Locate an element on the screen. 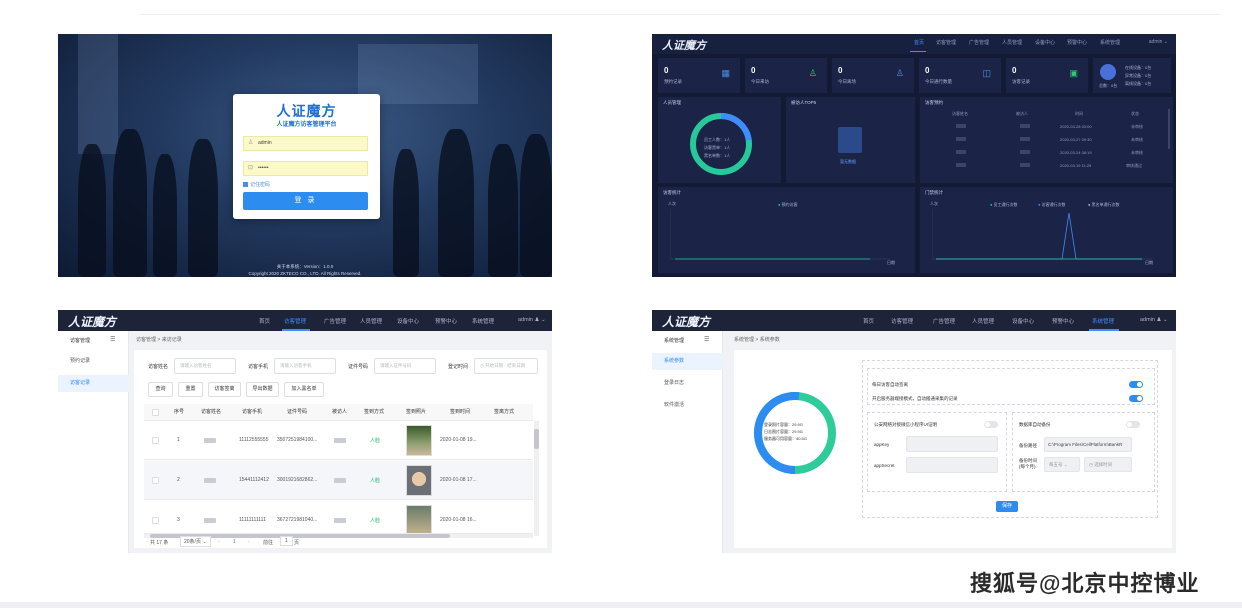  vertical-scrollbar is located at coordinates (536, 478).